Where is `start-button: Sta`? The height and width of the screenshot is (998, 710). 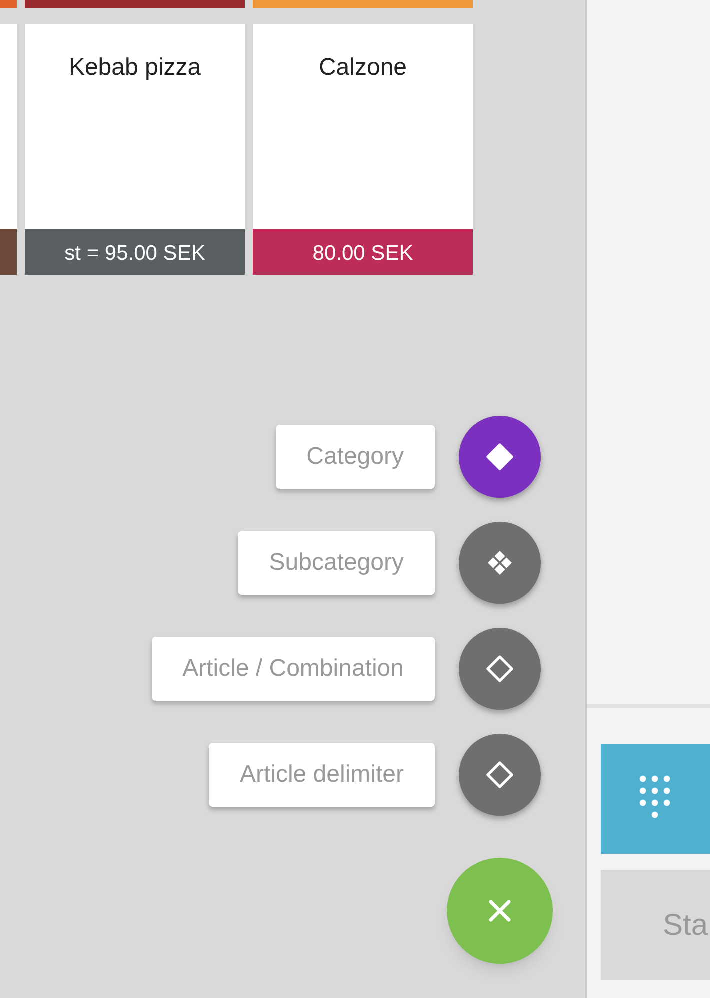 start-button: Sta is located at coordinates (655, 925).